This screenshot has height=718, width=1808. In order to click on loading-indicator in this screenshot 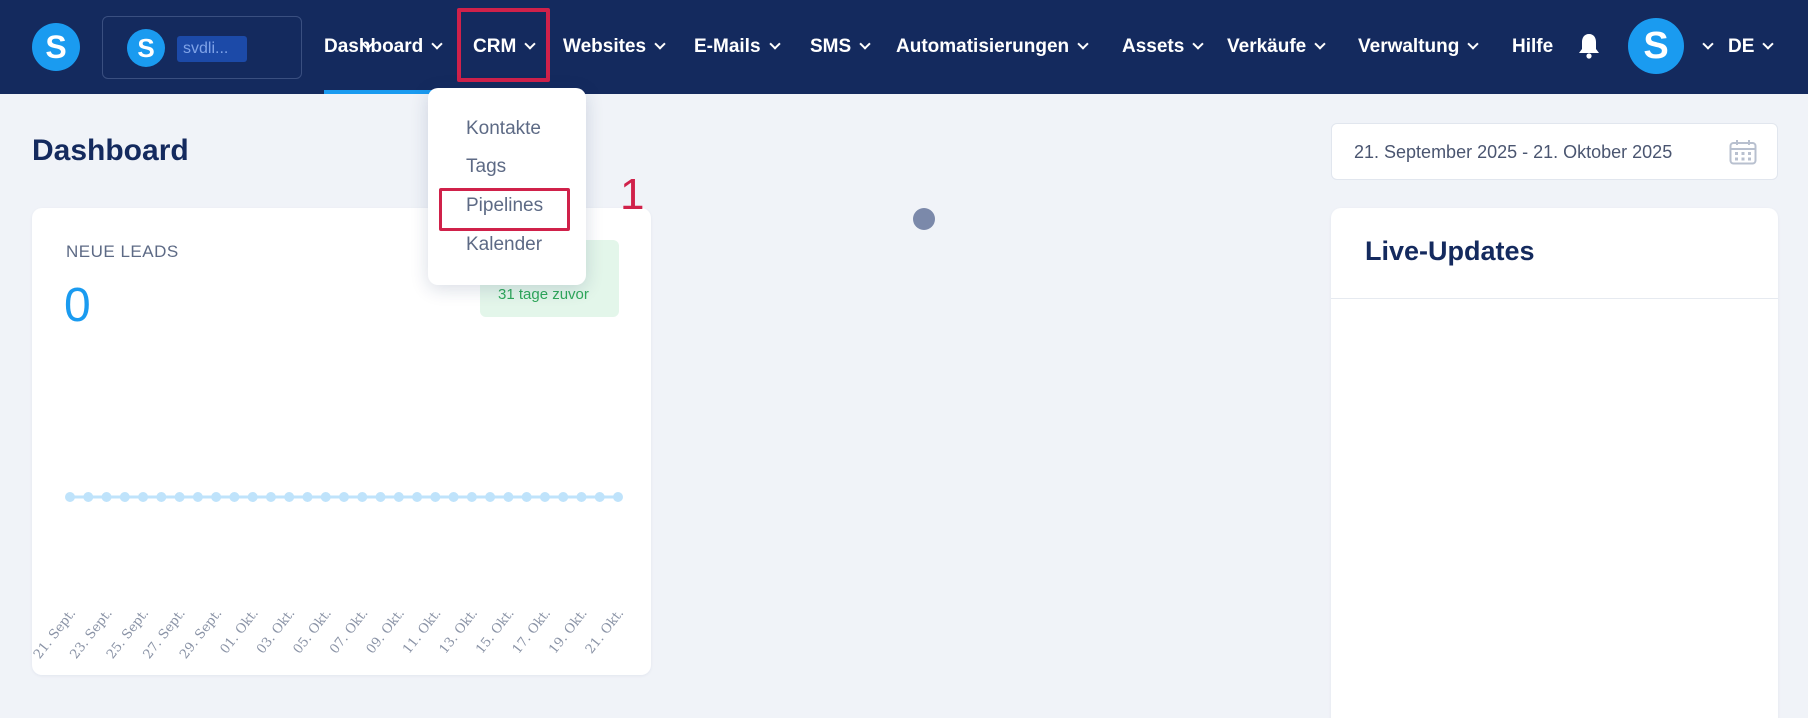, I will do `click(924, 219)`.